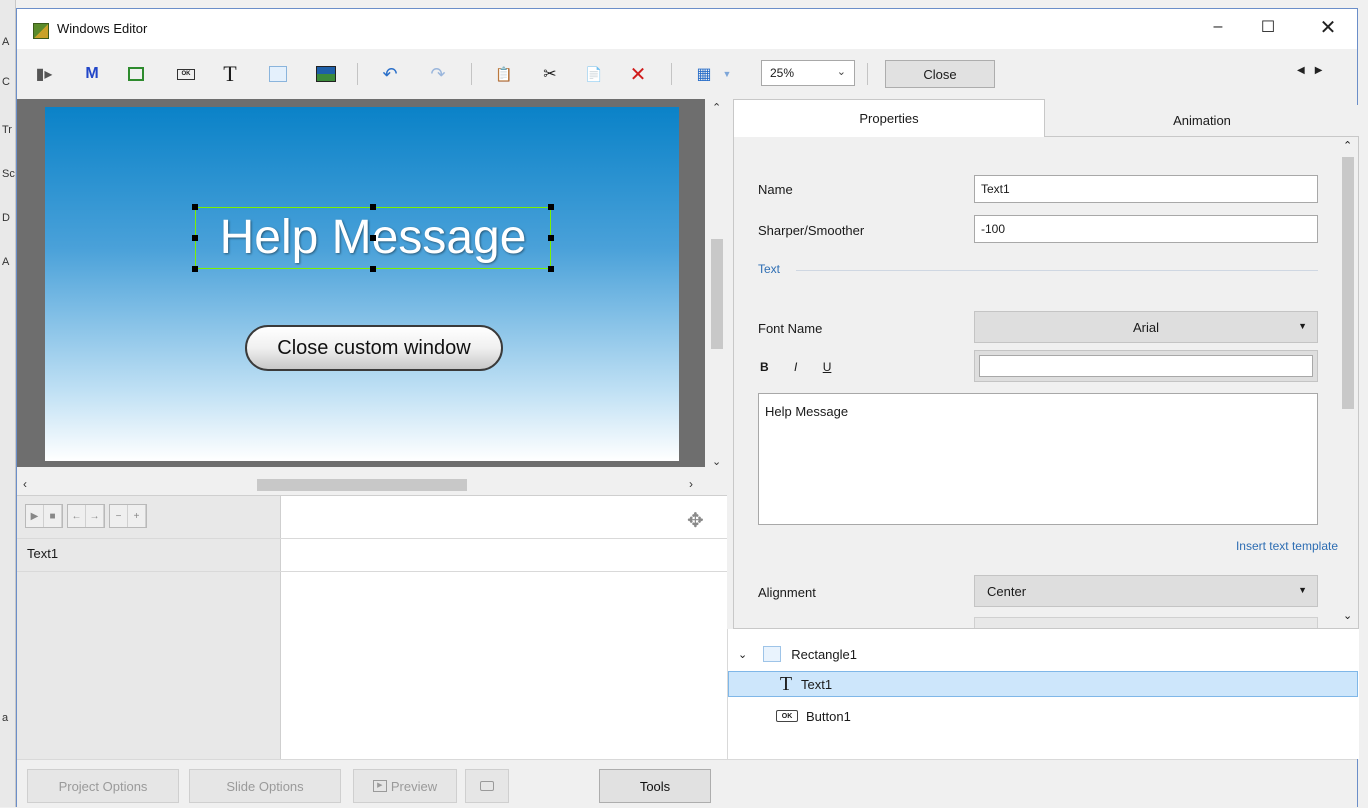 This screenshot has width=1368, height=808. I want to click on scroll-right-icon: ›, so click(691, 484).